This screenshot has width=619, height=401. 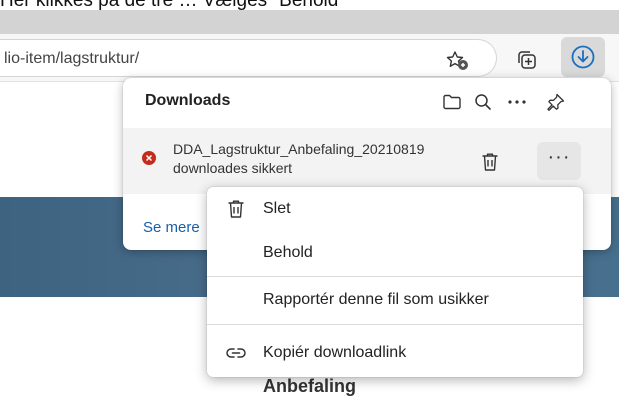 I want to click on menu-item-report-unsafe: Rapportér denne fil som usikker, so click(x=395, y=300).